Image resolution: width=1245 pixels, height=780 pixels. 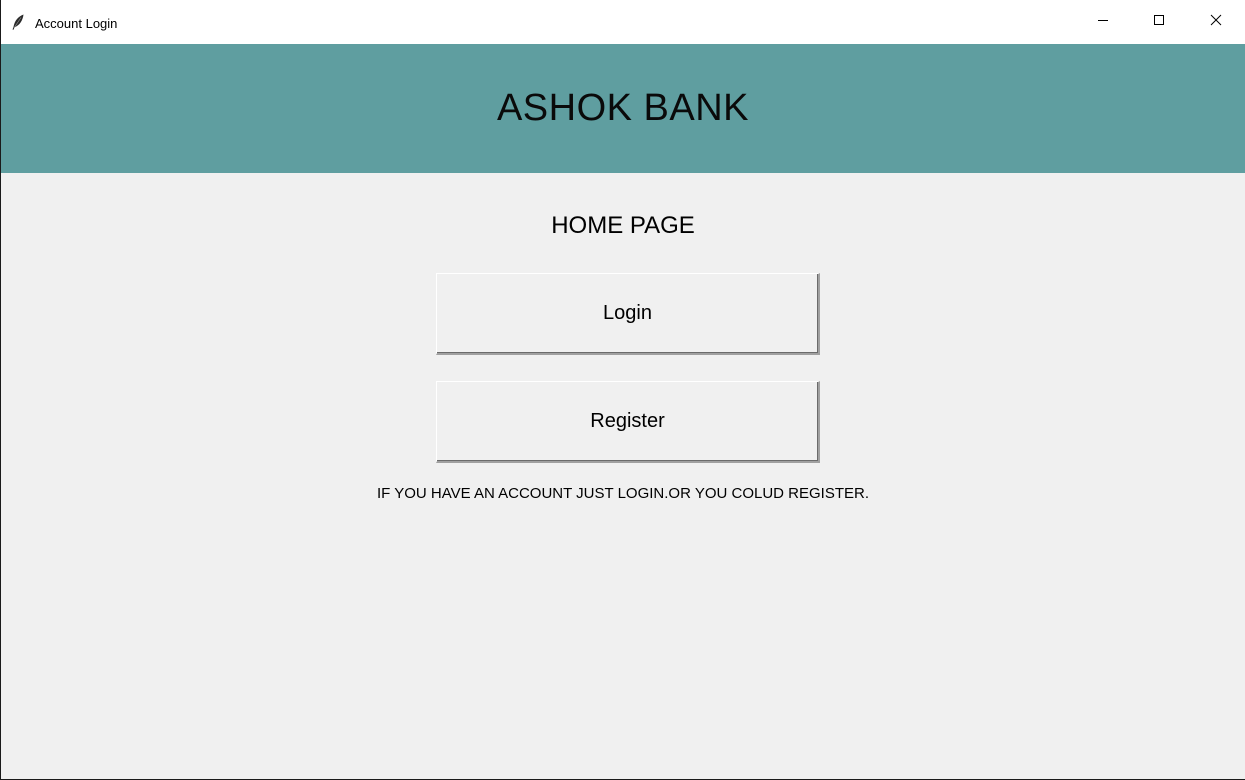 What do you see at coordinates (623, 22) in the screenshot?
I see `title-bar: Account Login` at bounding box center [623, 22].